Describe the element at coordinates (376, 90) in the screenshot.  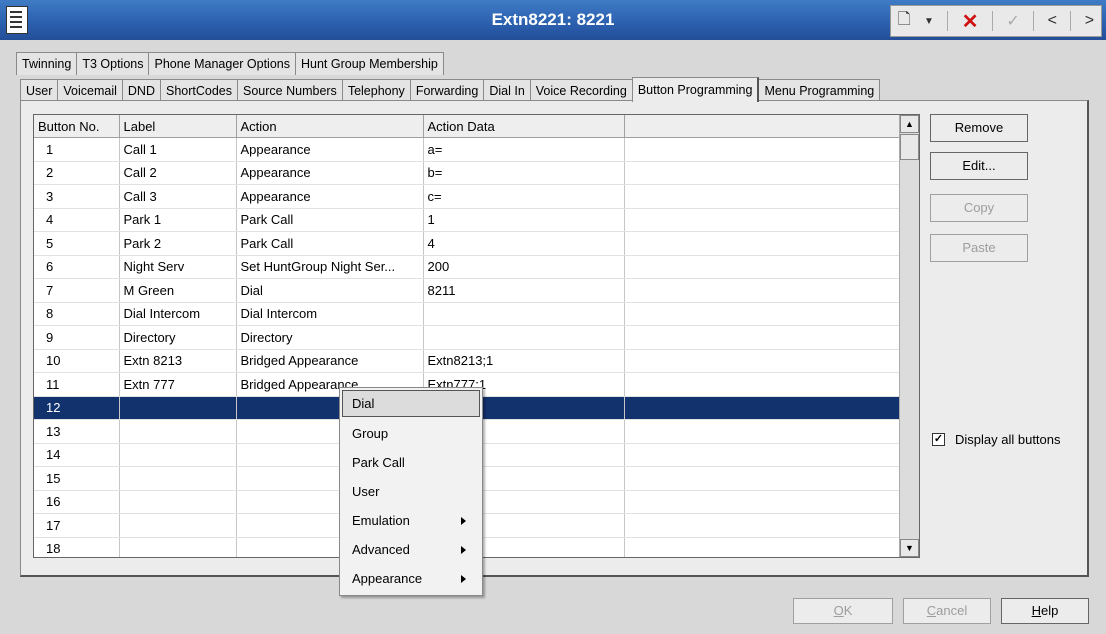
I see `tab-telephony: Telephony` at that location.